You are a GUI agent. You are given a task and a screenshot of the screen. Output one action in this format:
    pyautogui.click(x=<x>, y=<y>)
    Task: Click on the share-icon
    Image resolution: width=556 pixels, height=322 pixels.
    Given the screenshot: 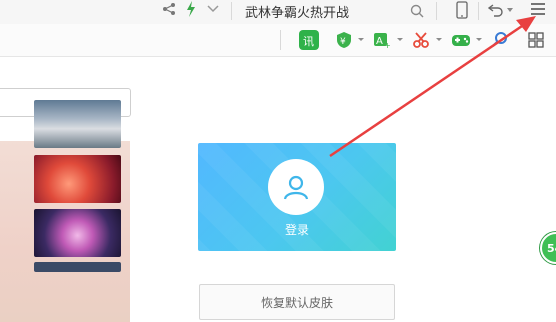 What is the action you would take?
    pyautogui.click(x=169, y=9)
    